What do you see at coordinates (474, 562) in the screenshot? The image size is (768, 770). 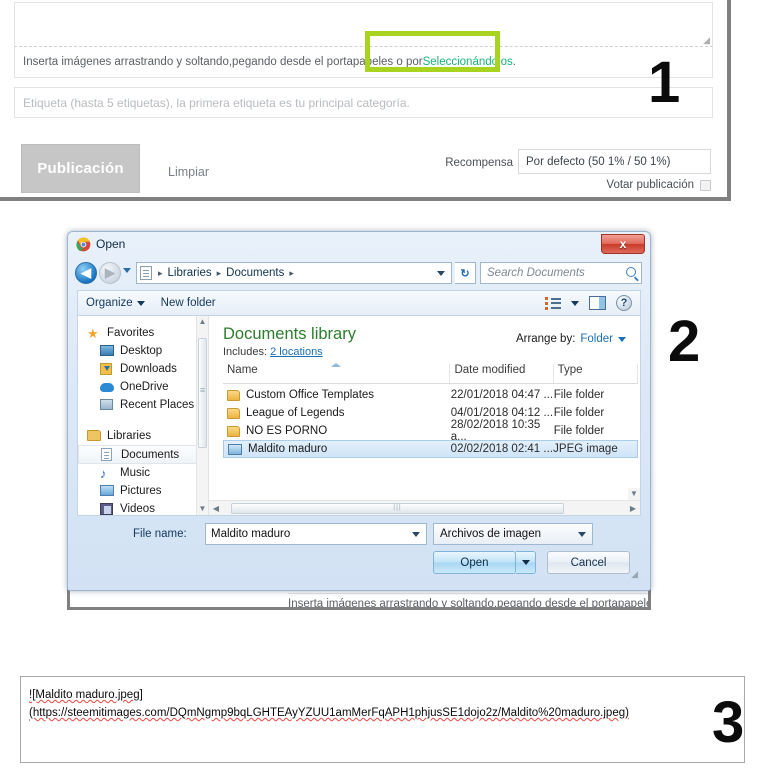 I see `open-button: Open` at bounding box center [474, 562].